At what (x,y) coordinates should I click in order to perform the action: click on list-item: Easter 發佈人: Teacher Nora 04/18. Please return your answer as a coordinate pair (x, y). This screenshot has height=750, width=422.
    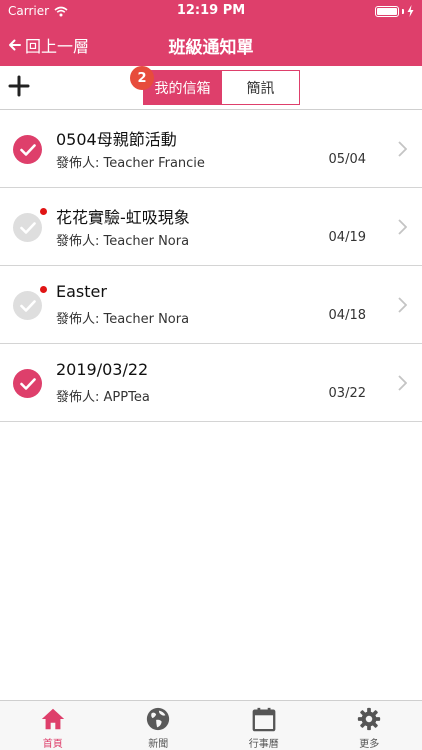
    Looking at the image, I should click on (211, 305).